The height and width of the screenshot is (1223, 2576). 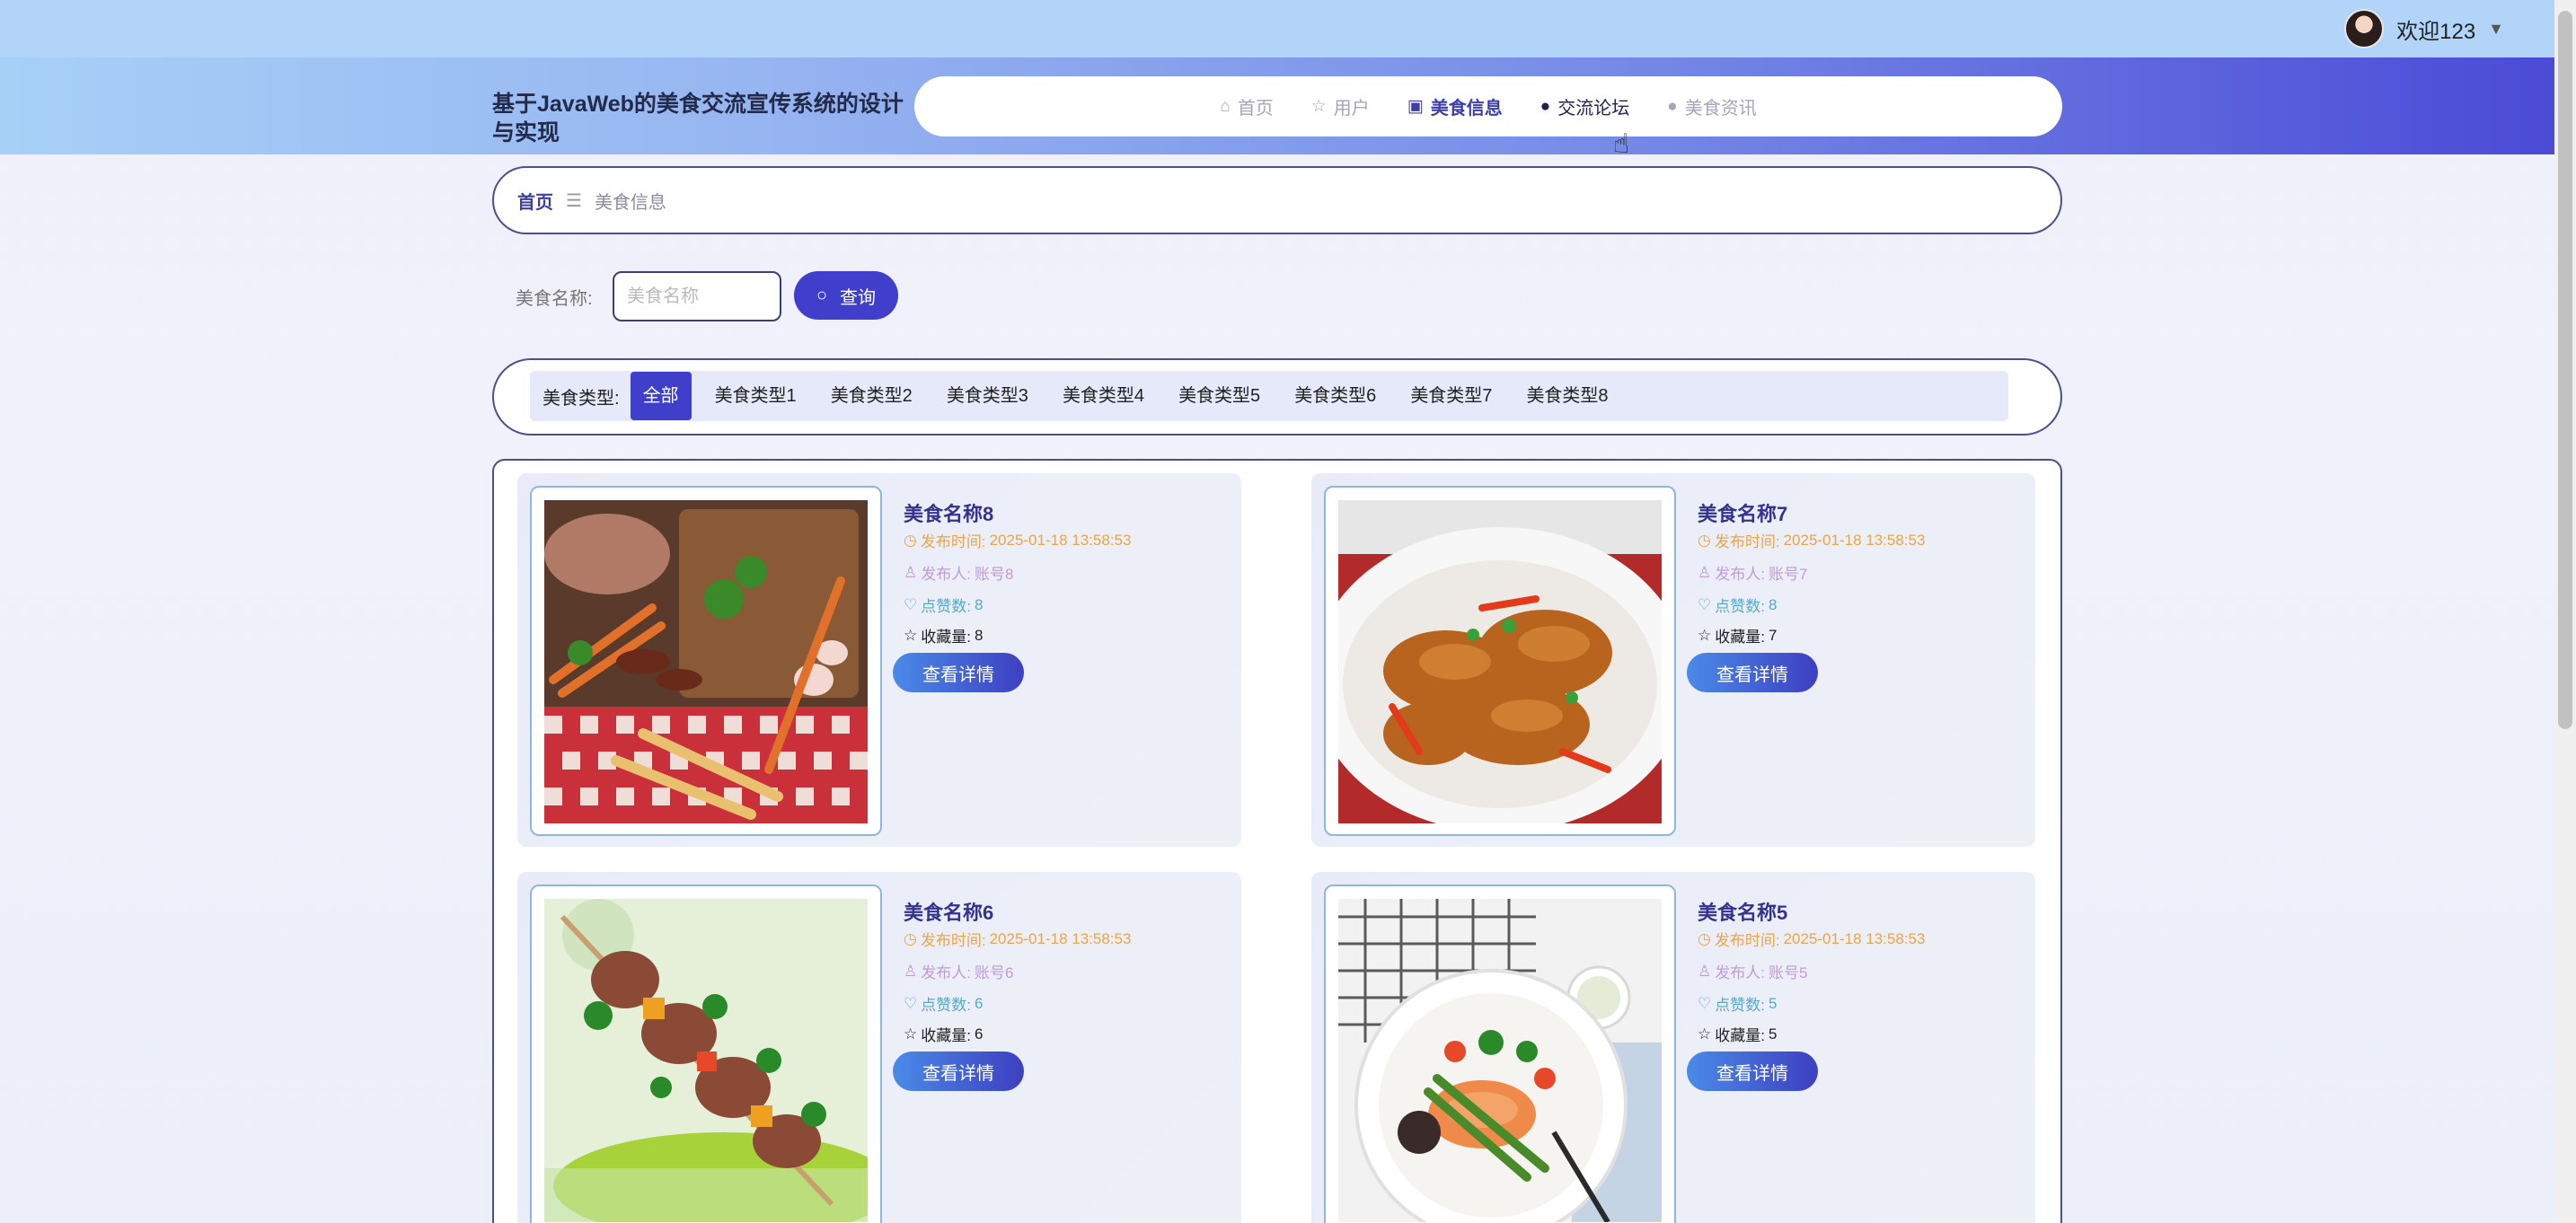 What do you see at coordinates (1415, 106) in the screenshot?
I see `bag-icon: ▣` at bounding box center [1415, 106].